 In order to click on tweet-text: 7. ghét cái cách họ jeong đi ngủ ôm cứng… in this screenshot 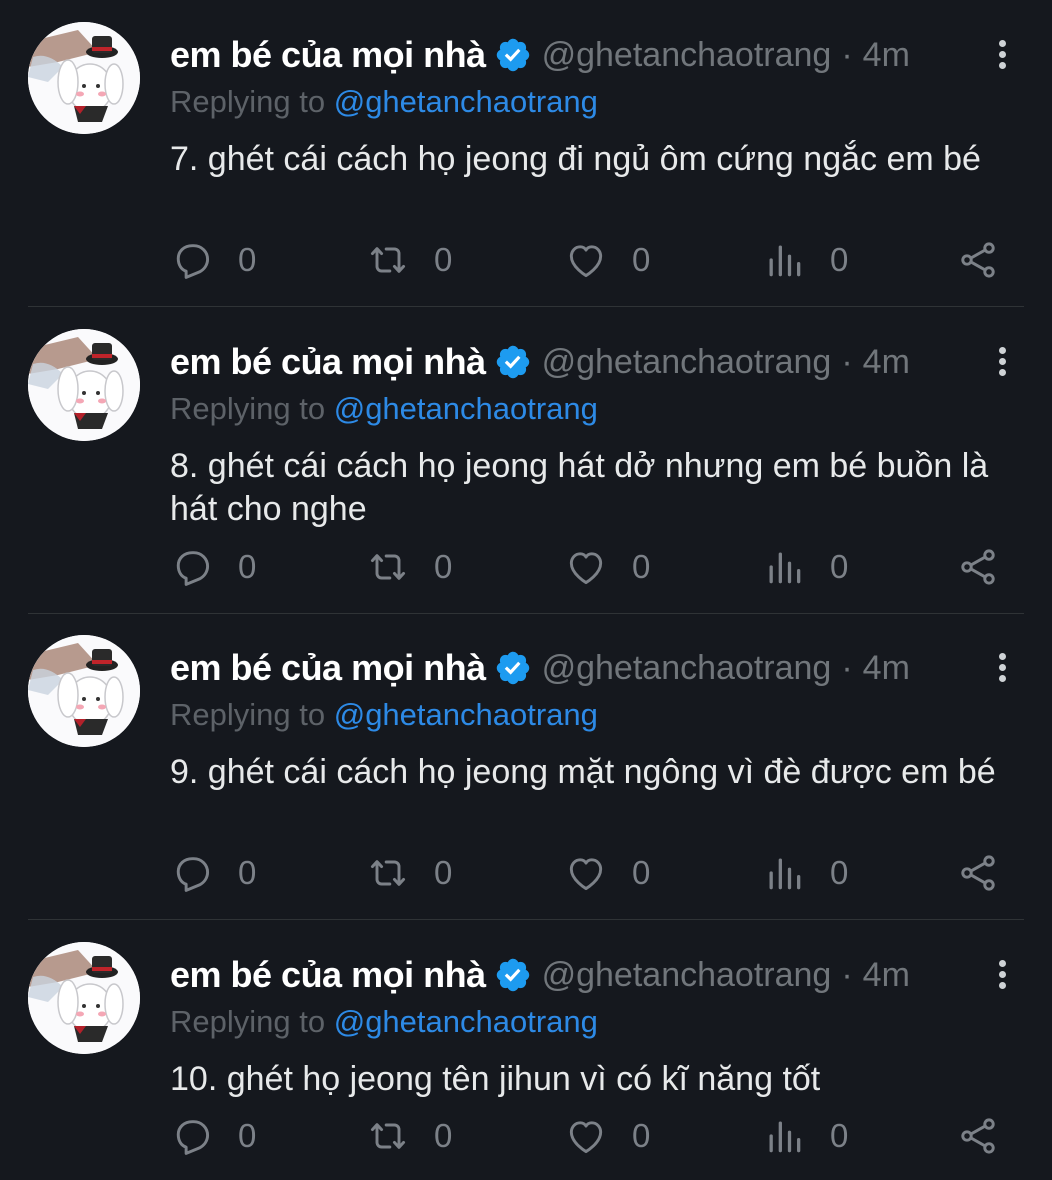, I will do `click(575, 159)`.